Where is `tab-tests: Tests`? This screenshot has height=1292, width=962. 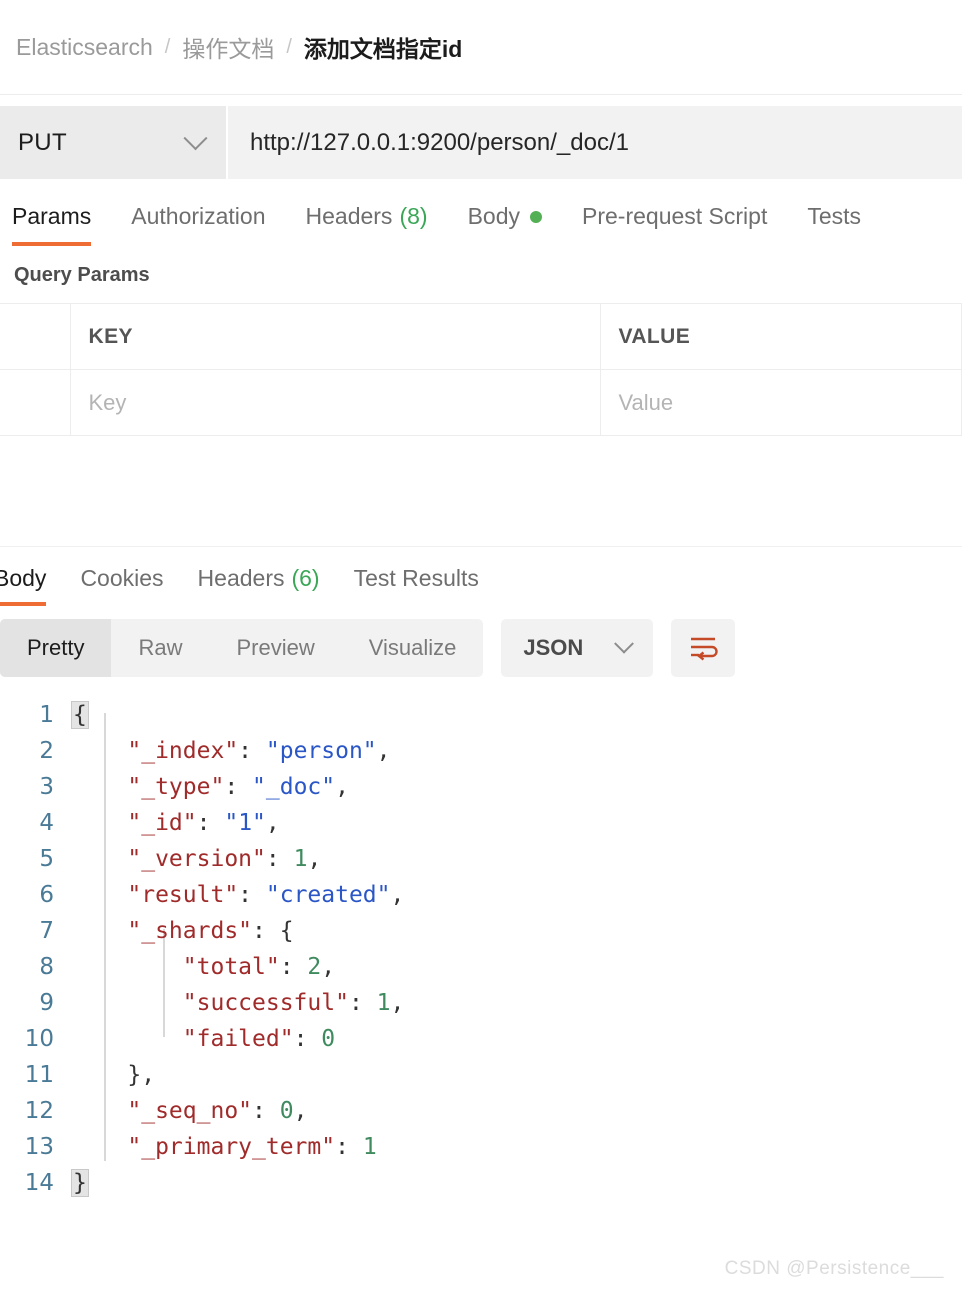 tab-tests: Tests is located at coordinates (834, 224).